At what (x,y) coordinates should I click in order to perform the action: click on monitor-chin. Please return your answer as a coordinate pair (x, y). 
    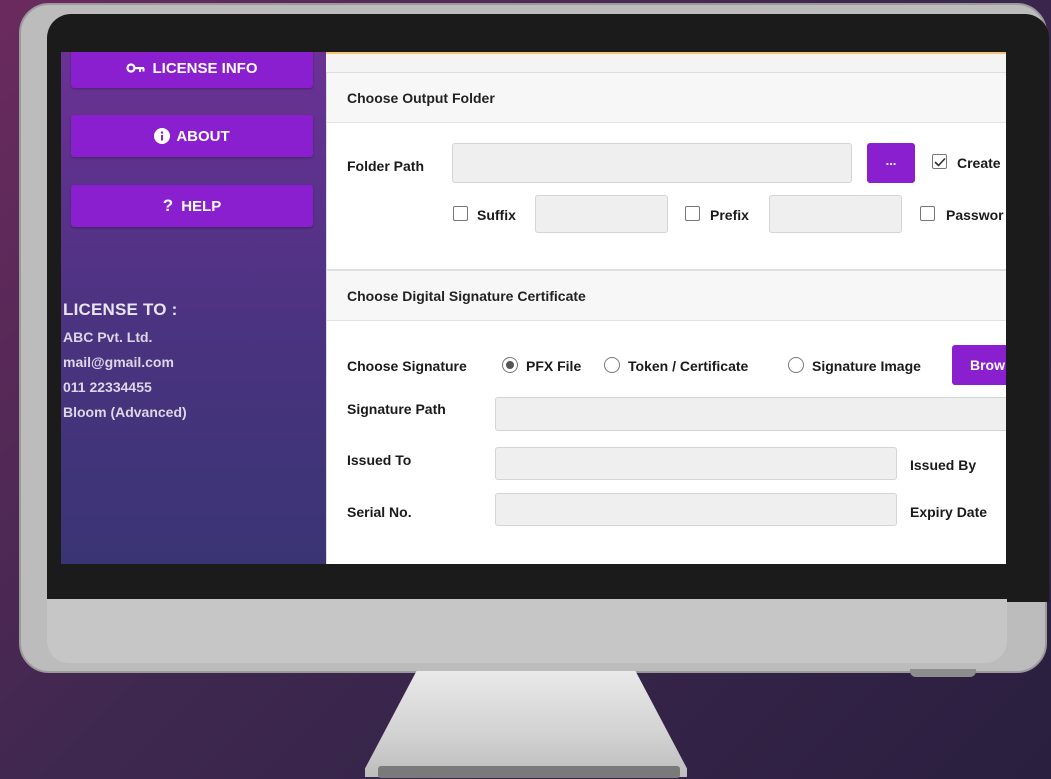
    Looking at the image, I should click on (527, 631).